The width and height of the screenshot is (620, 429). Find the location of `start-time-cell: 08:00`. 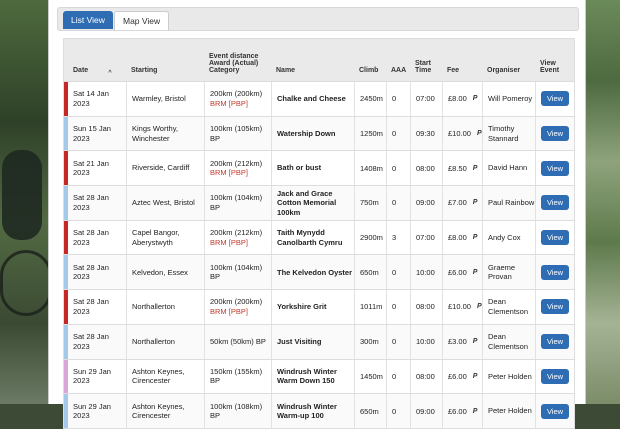

start-time-cell: 08:00 is located at coordinates (426, 307).